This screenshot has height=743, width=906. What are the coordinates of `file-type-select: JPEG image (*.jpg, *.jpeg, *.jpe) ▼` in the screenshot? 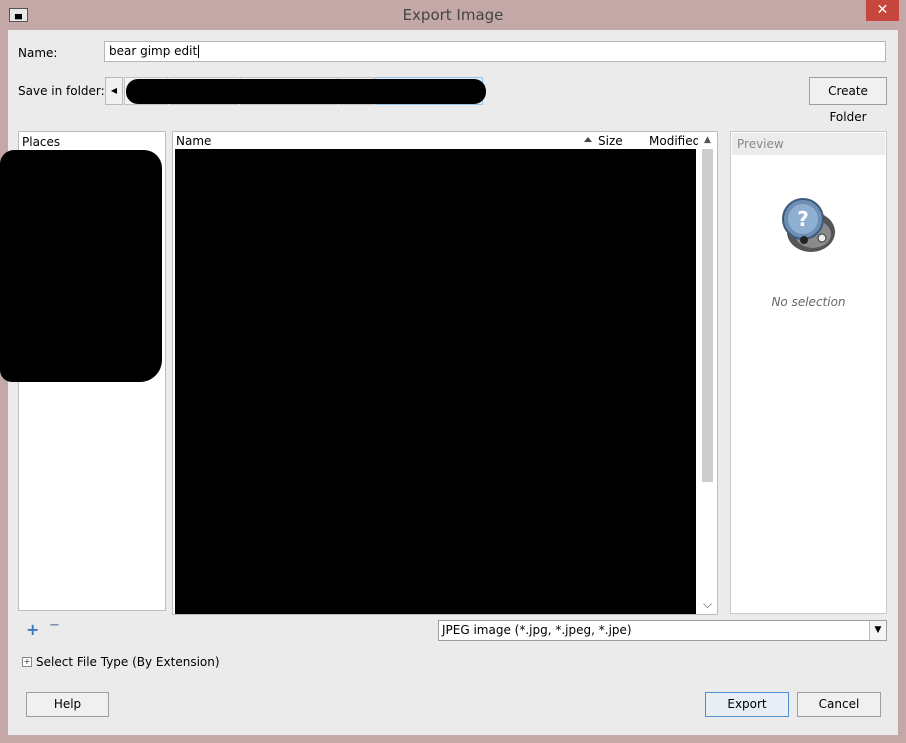 It's located at (662, 630).